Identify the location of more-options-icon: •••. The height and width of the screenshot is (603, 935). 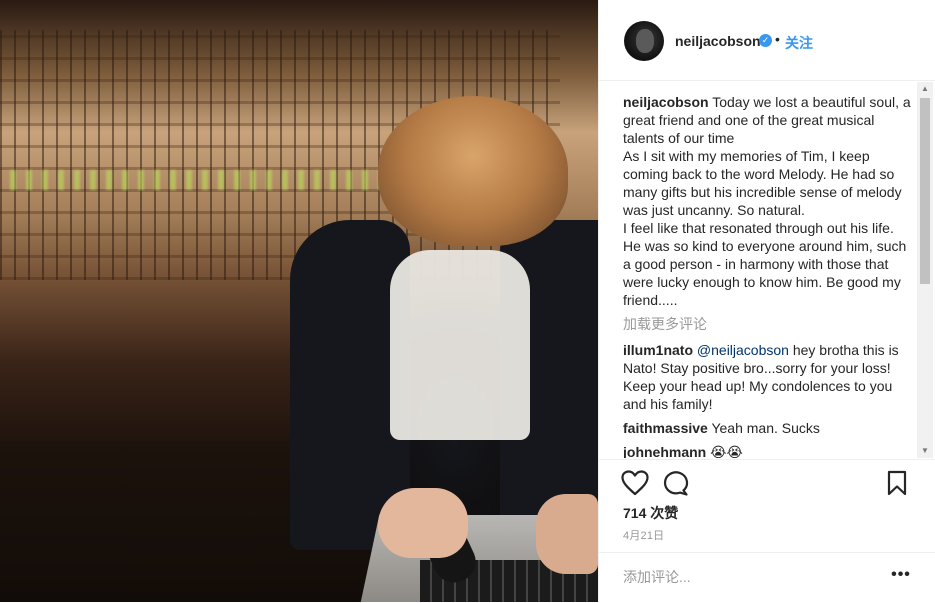
(901, 575).